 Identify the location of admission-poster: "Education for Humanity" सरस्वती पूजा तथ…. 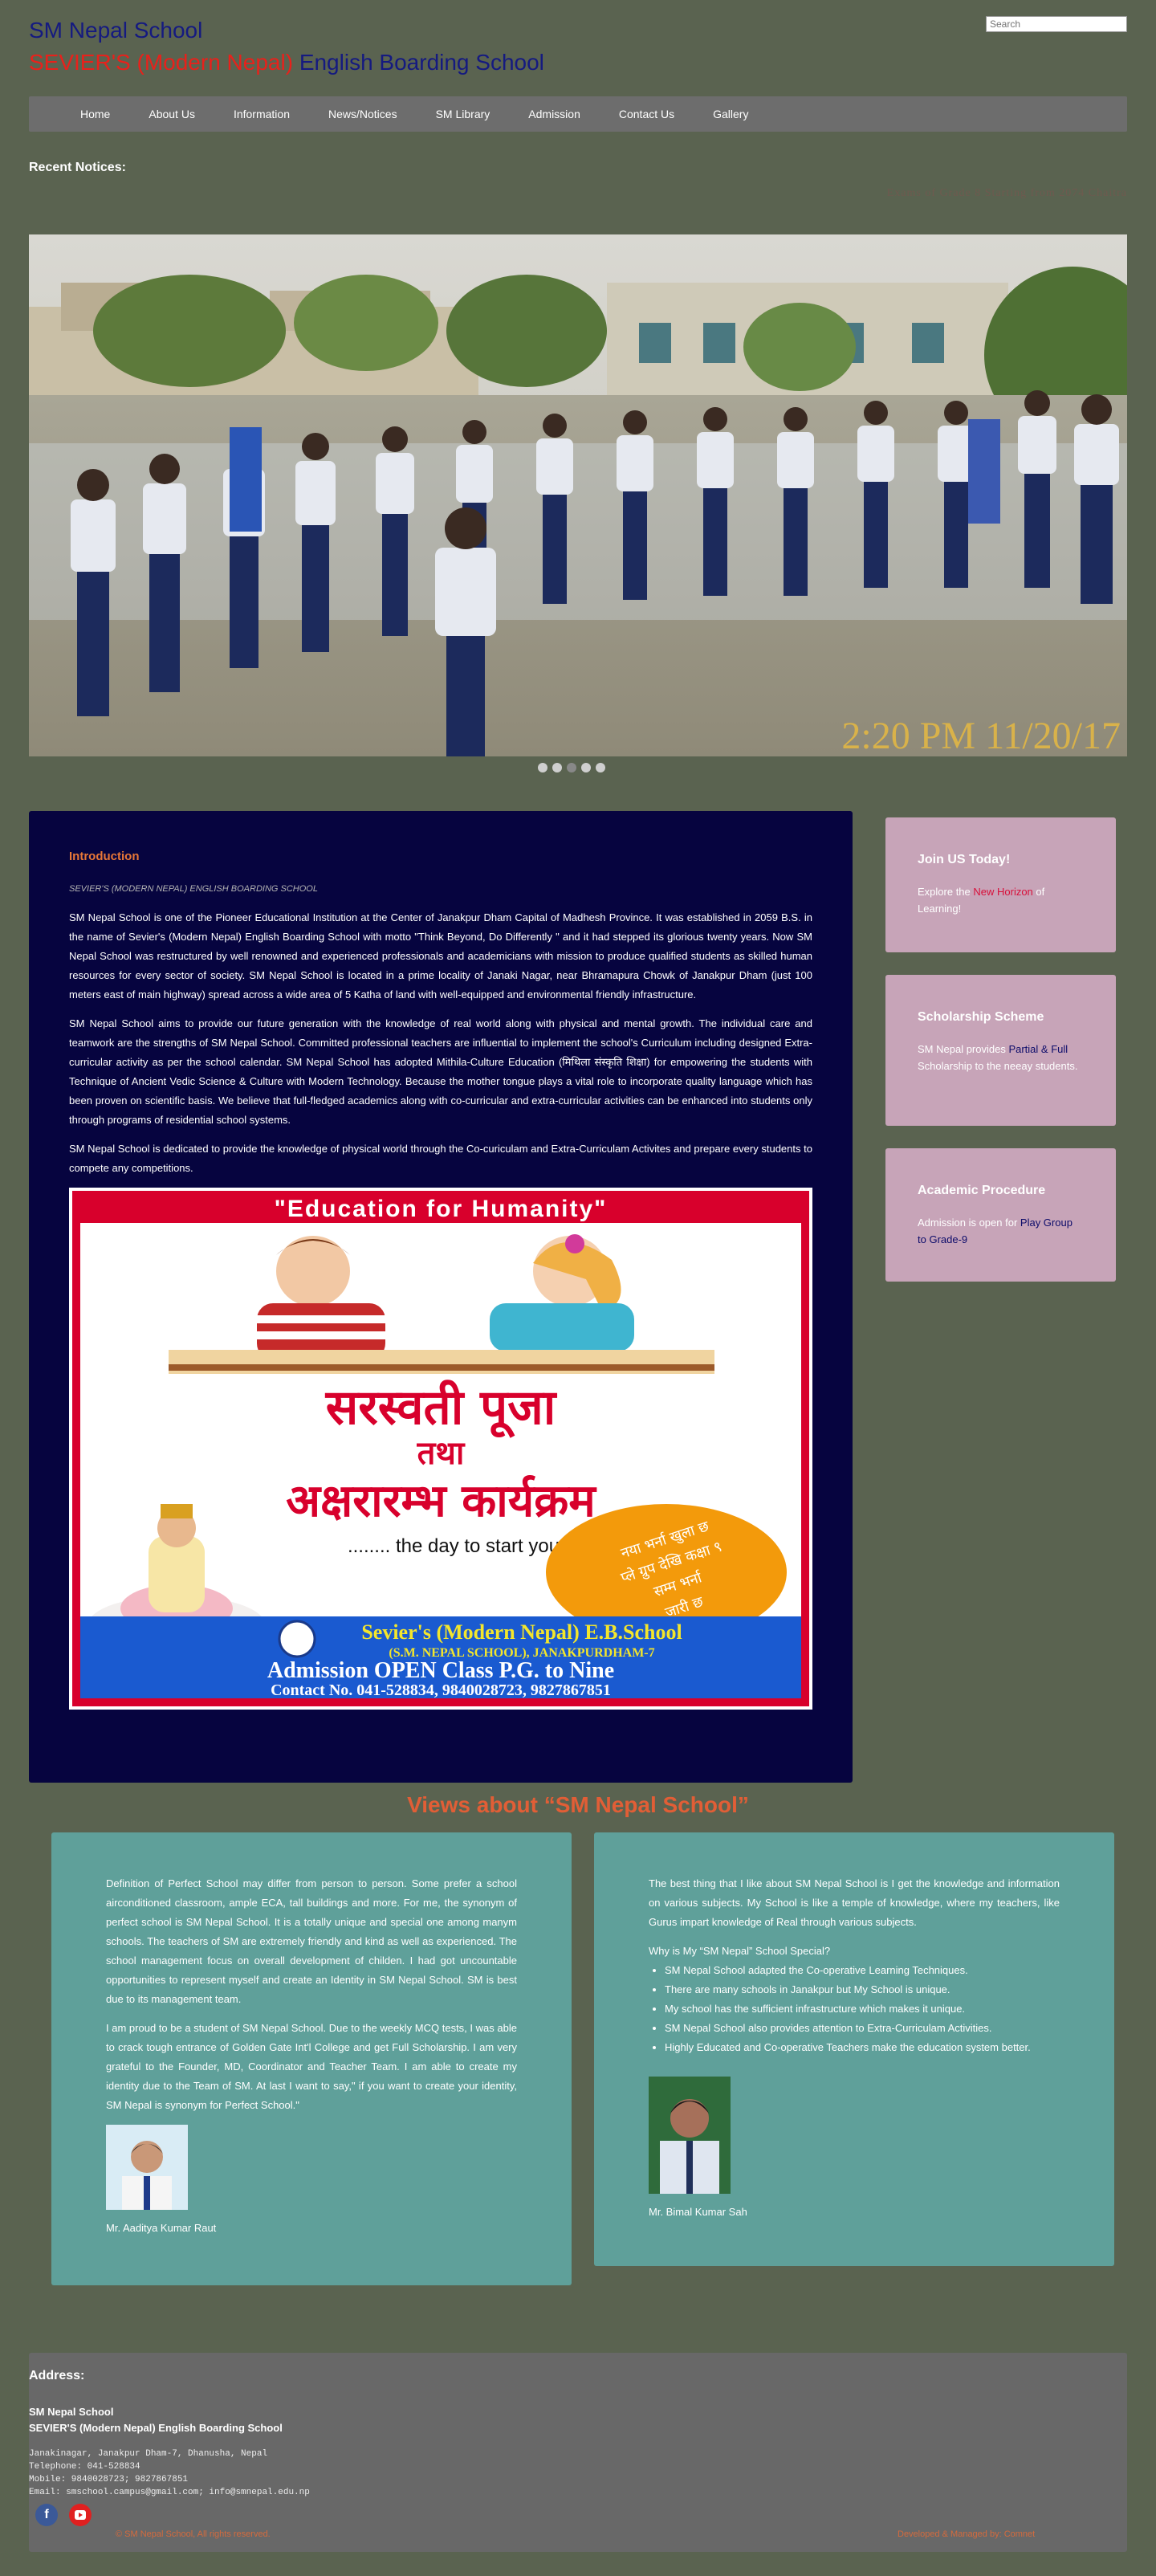
(440, 1449).